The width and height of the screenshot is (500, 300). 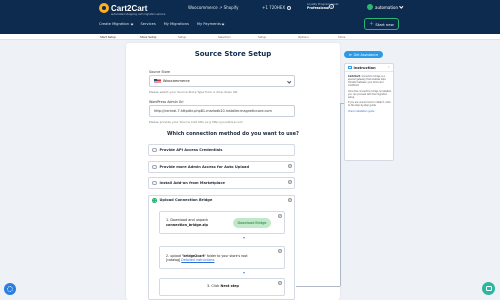 I want to click on menu-services: Services, so click(x=148, y=24).